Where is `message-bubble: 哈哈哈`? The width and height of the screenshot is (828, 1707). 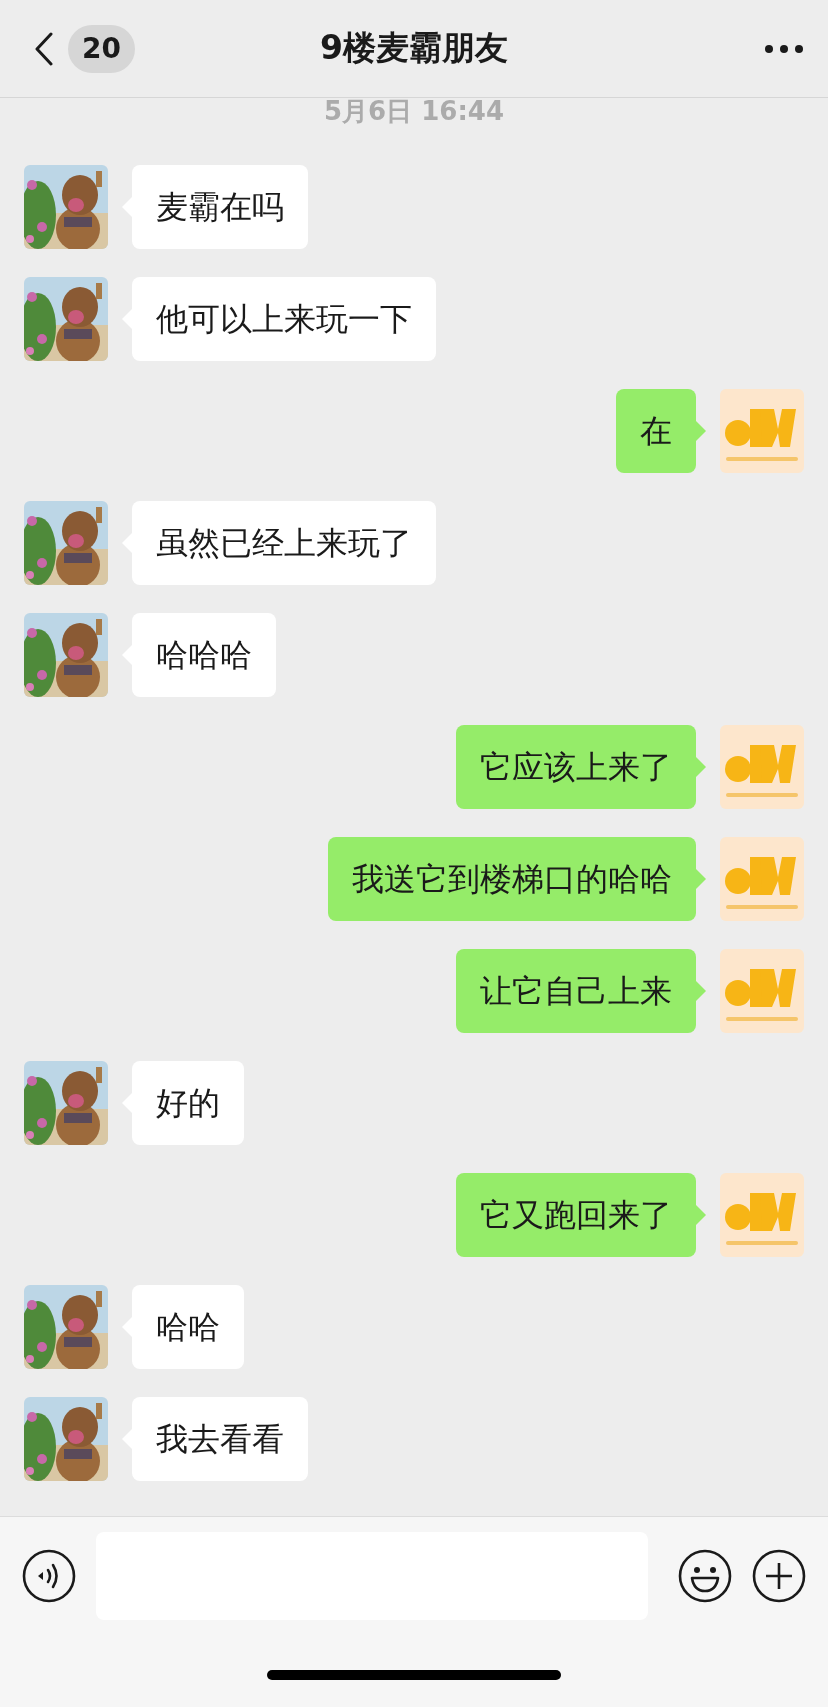
message-bubble: 哈哈哈 is located at coordinates (204, 655).